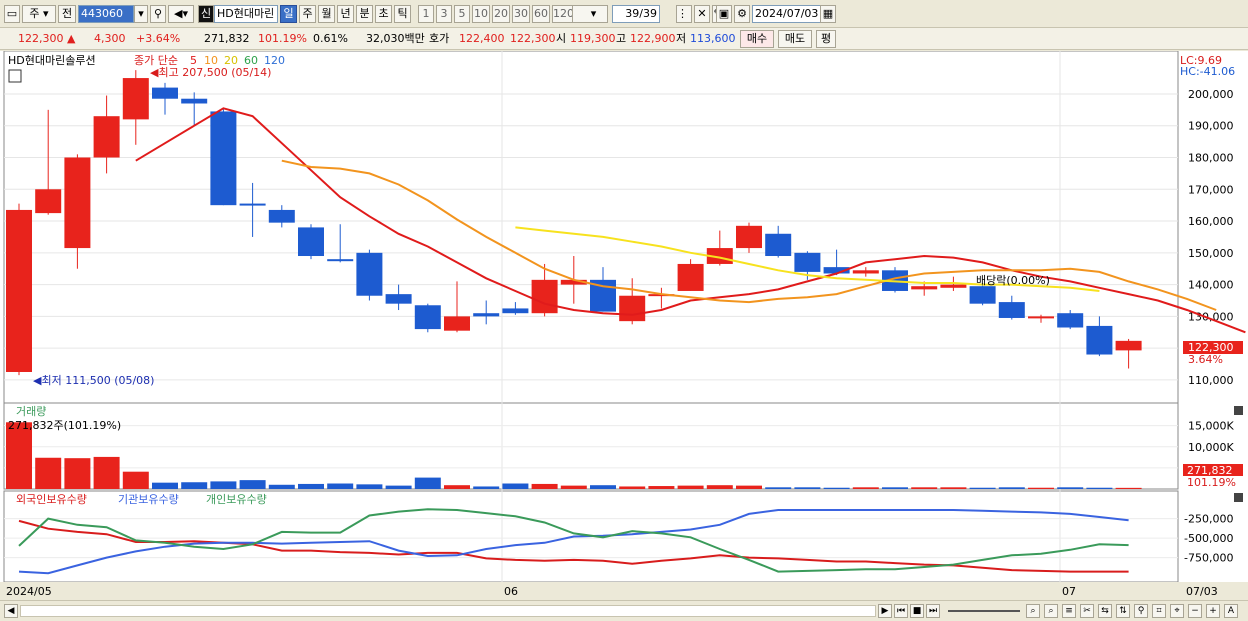  What do you see at coordinates (12, 14) in the screenshot?
I see `window-icon: ▭` at bounding box center [12, 14].